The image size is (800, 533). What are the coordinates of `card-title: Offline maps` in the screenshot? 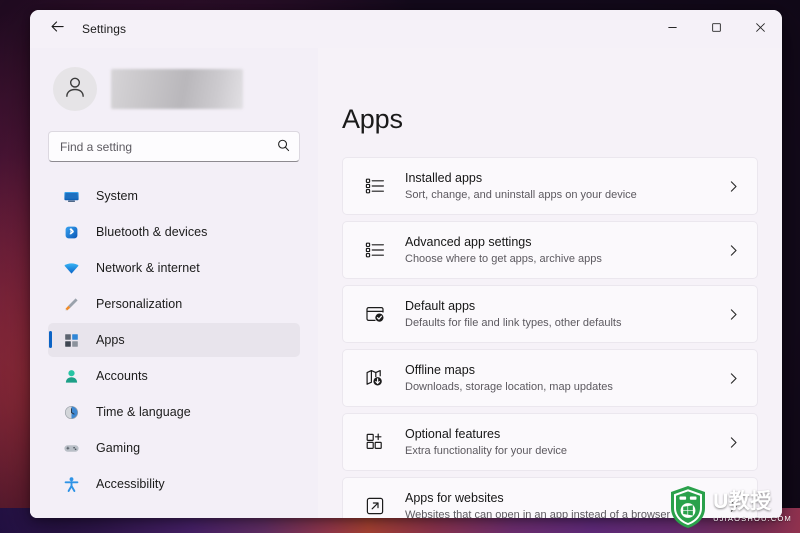 It's located at (440, 369).